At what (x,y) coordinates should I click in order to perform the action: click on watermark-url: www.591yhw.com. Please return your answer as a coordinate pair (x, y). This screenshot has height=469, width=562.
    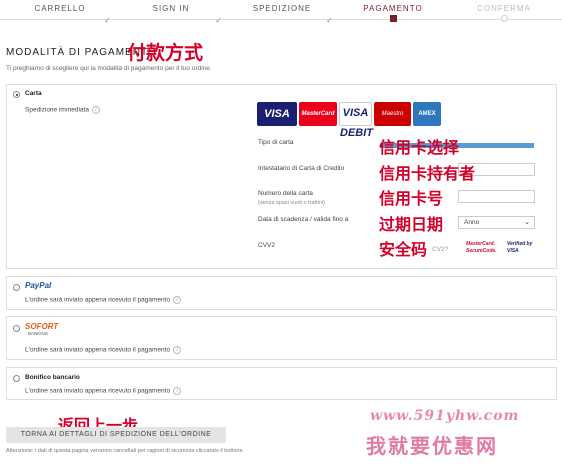
    Looking at the image, I should click on (445, 416).